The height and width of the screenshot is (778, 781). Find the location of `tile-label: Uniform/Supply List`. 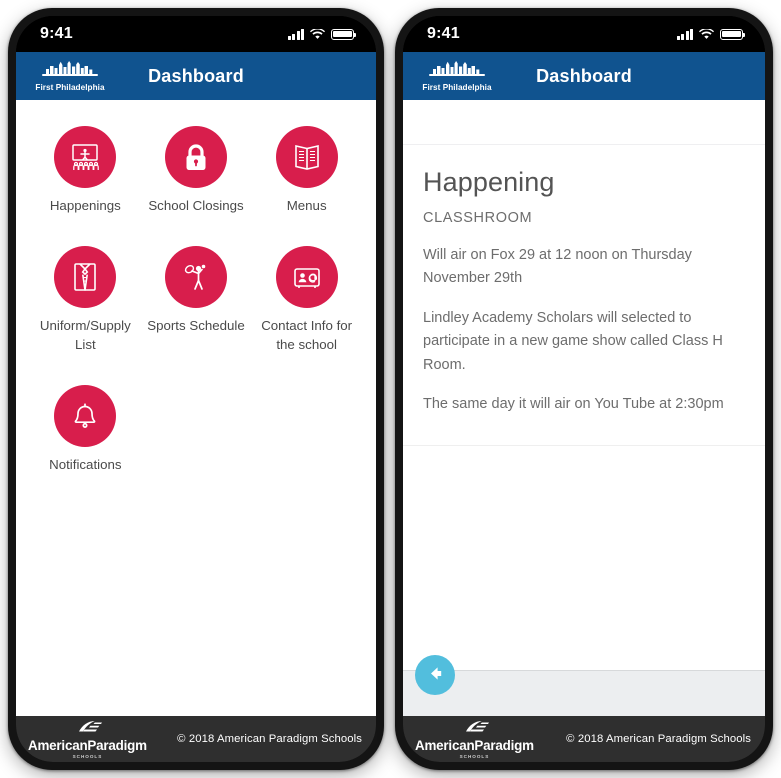

tile-label: Uniform/Supply List is located at coordinates (85, 334).